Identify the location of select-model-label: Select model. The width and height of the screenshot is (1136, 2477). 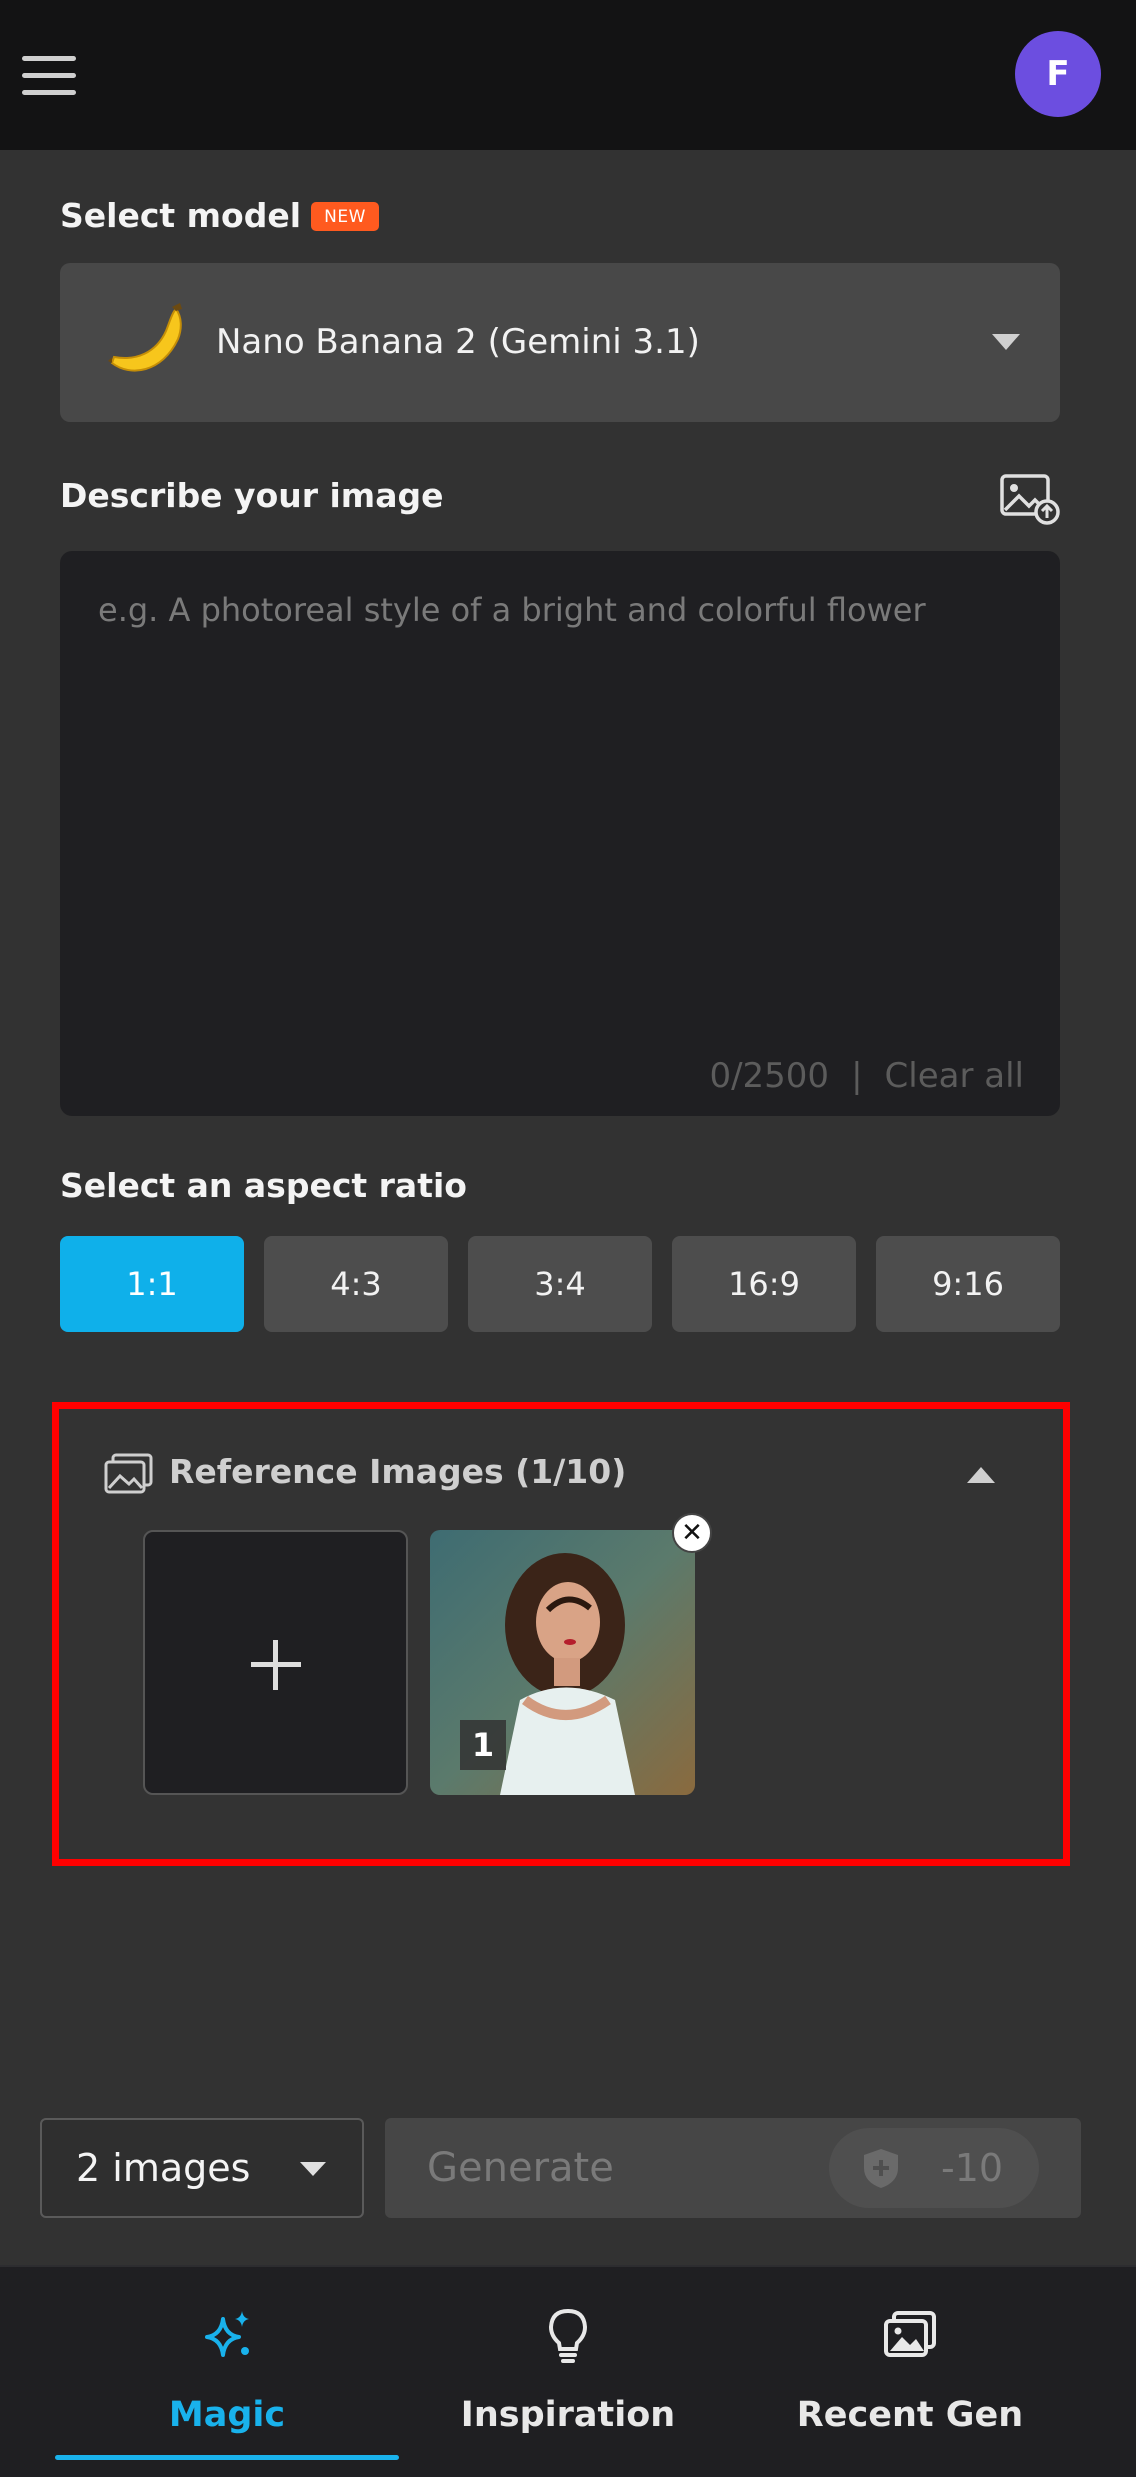
(181, 215).